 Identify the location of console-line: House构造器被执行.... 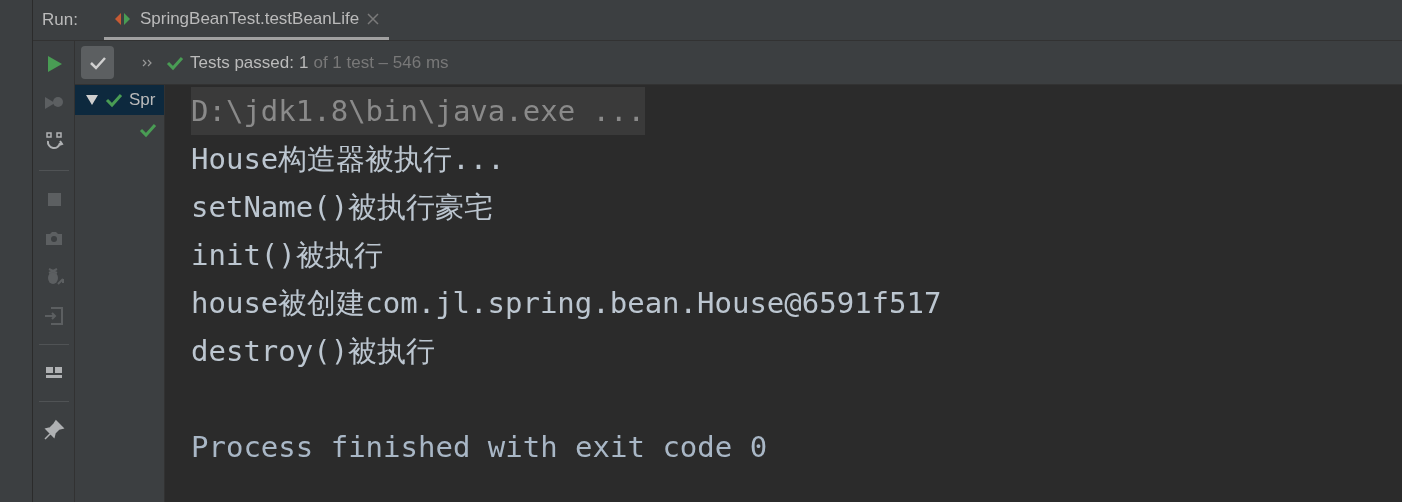
(348, 159).